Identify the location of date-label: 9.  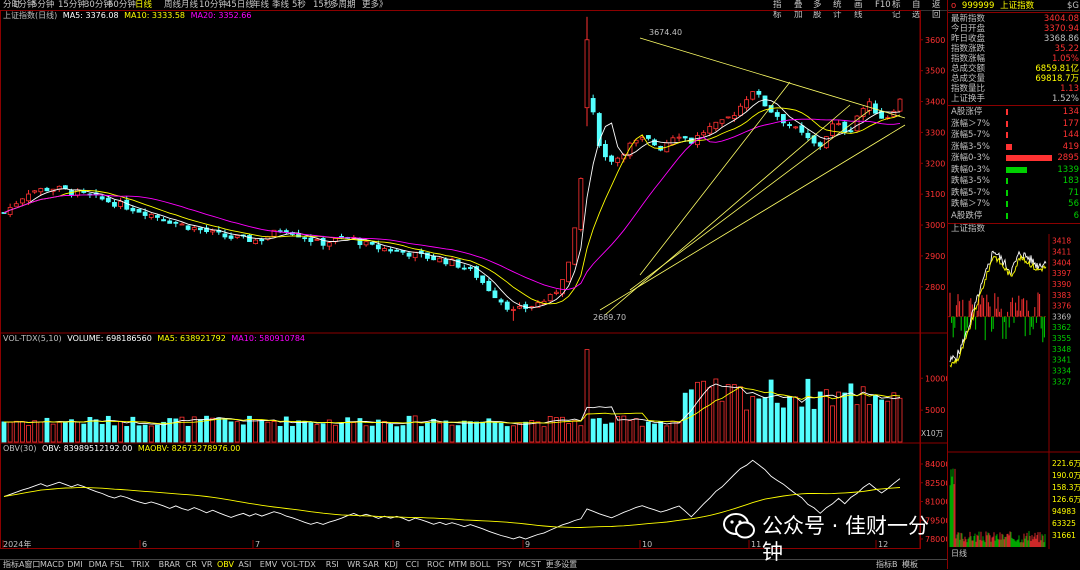
(527, 544).